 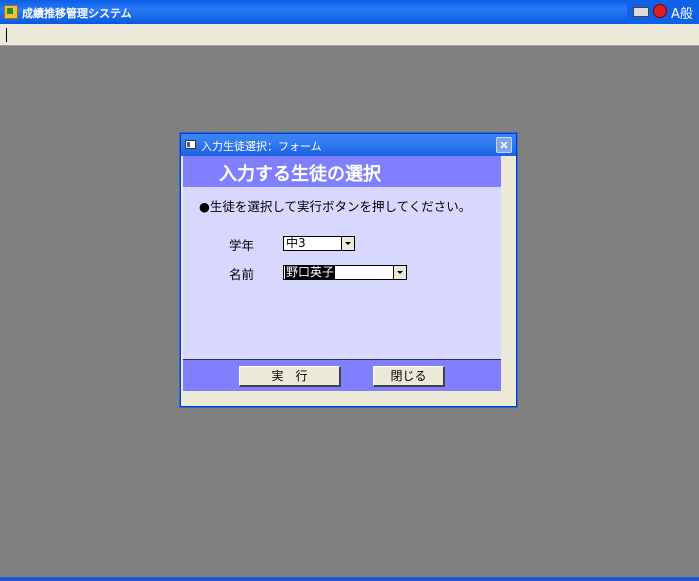 What do you see at coordinates (300, 174) in the screenshot?
I see `form-heading: 入力する生徒の選択` at bounding box center [300, 174].